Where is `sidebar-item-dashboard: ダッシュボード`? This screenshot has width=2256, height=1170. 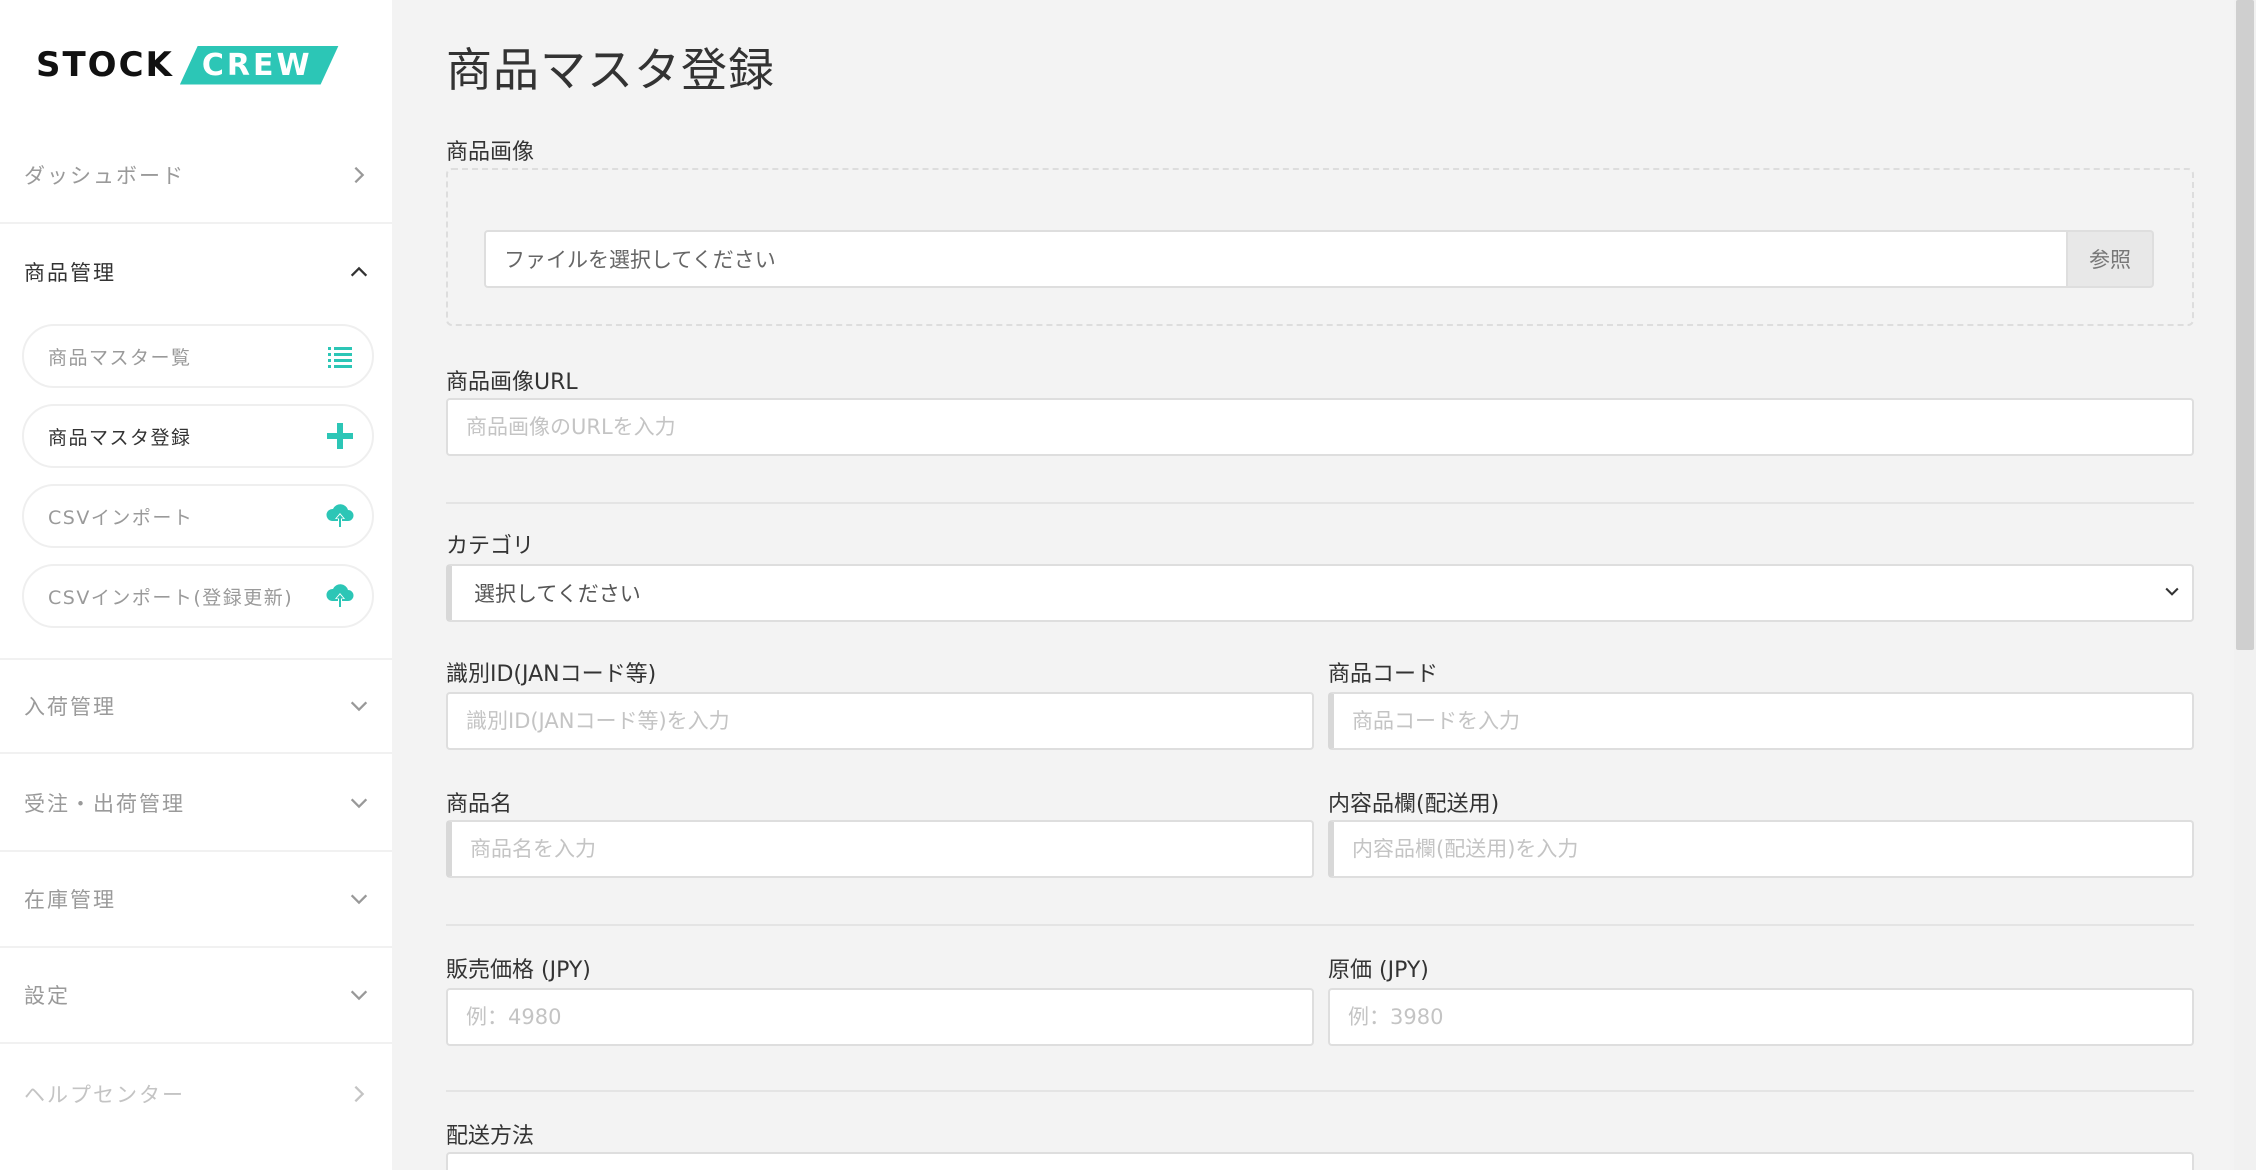 sidebar-item-dashboard: ダッシュボード is located at coordinates (196, 176).